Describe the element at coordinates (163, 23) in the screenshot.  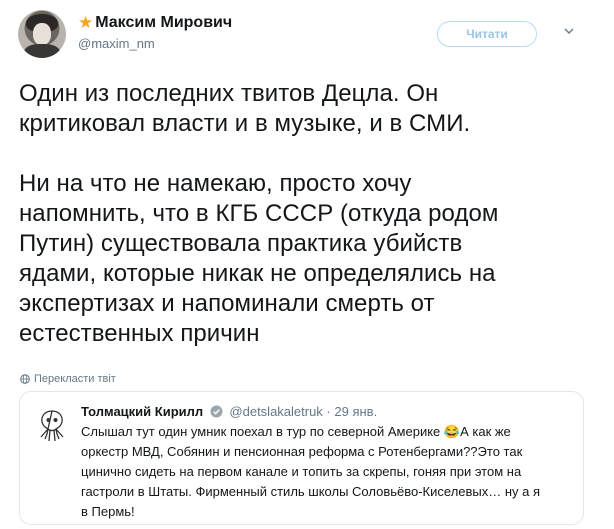
I see `author-name: Максим Мирович` at that location.